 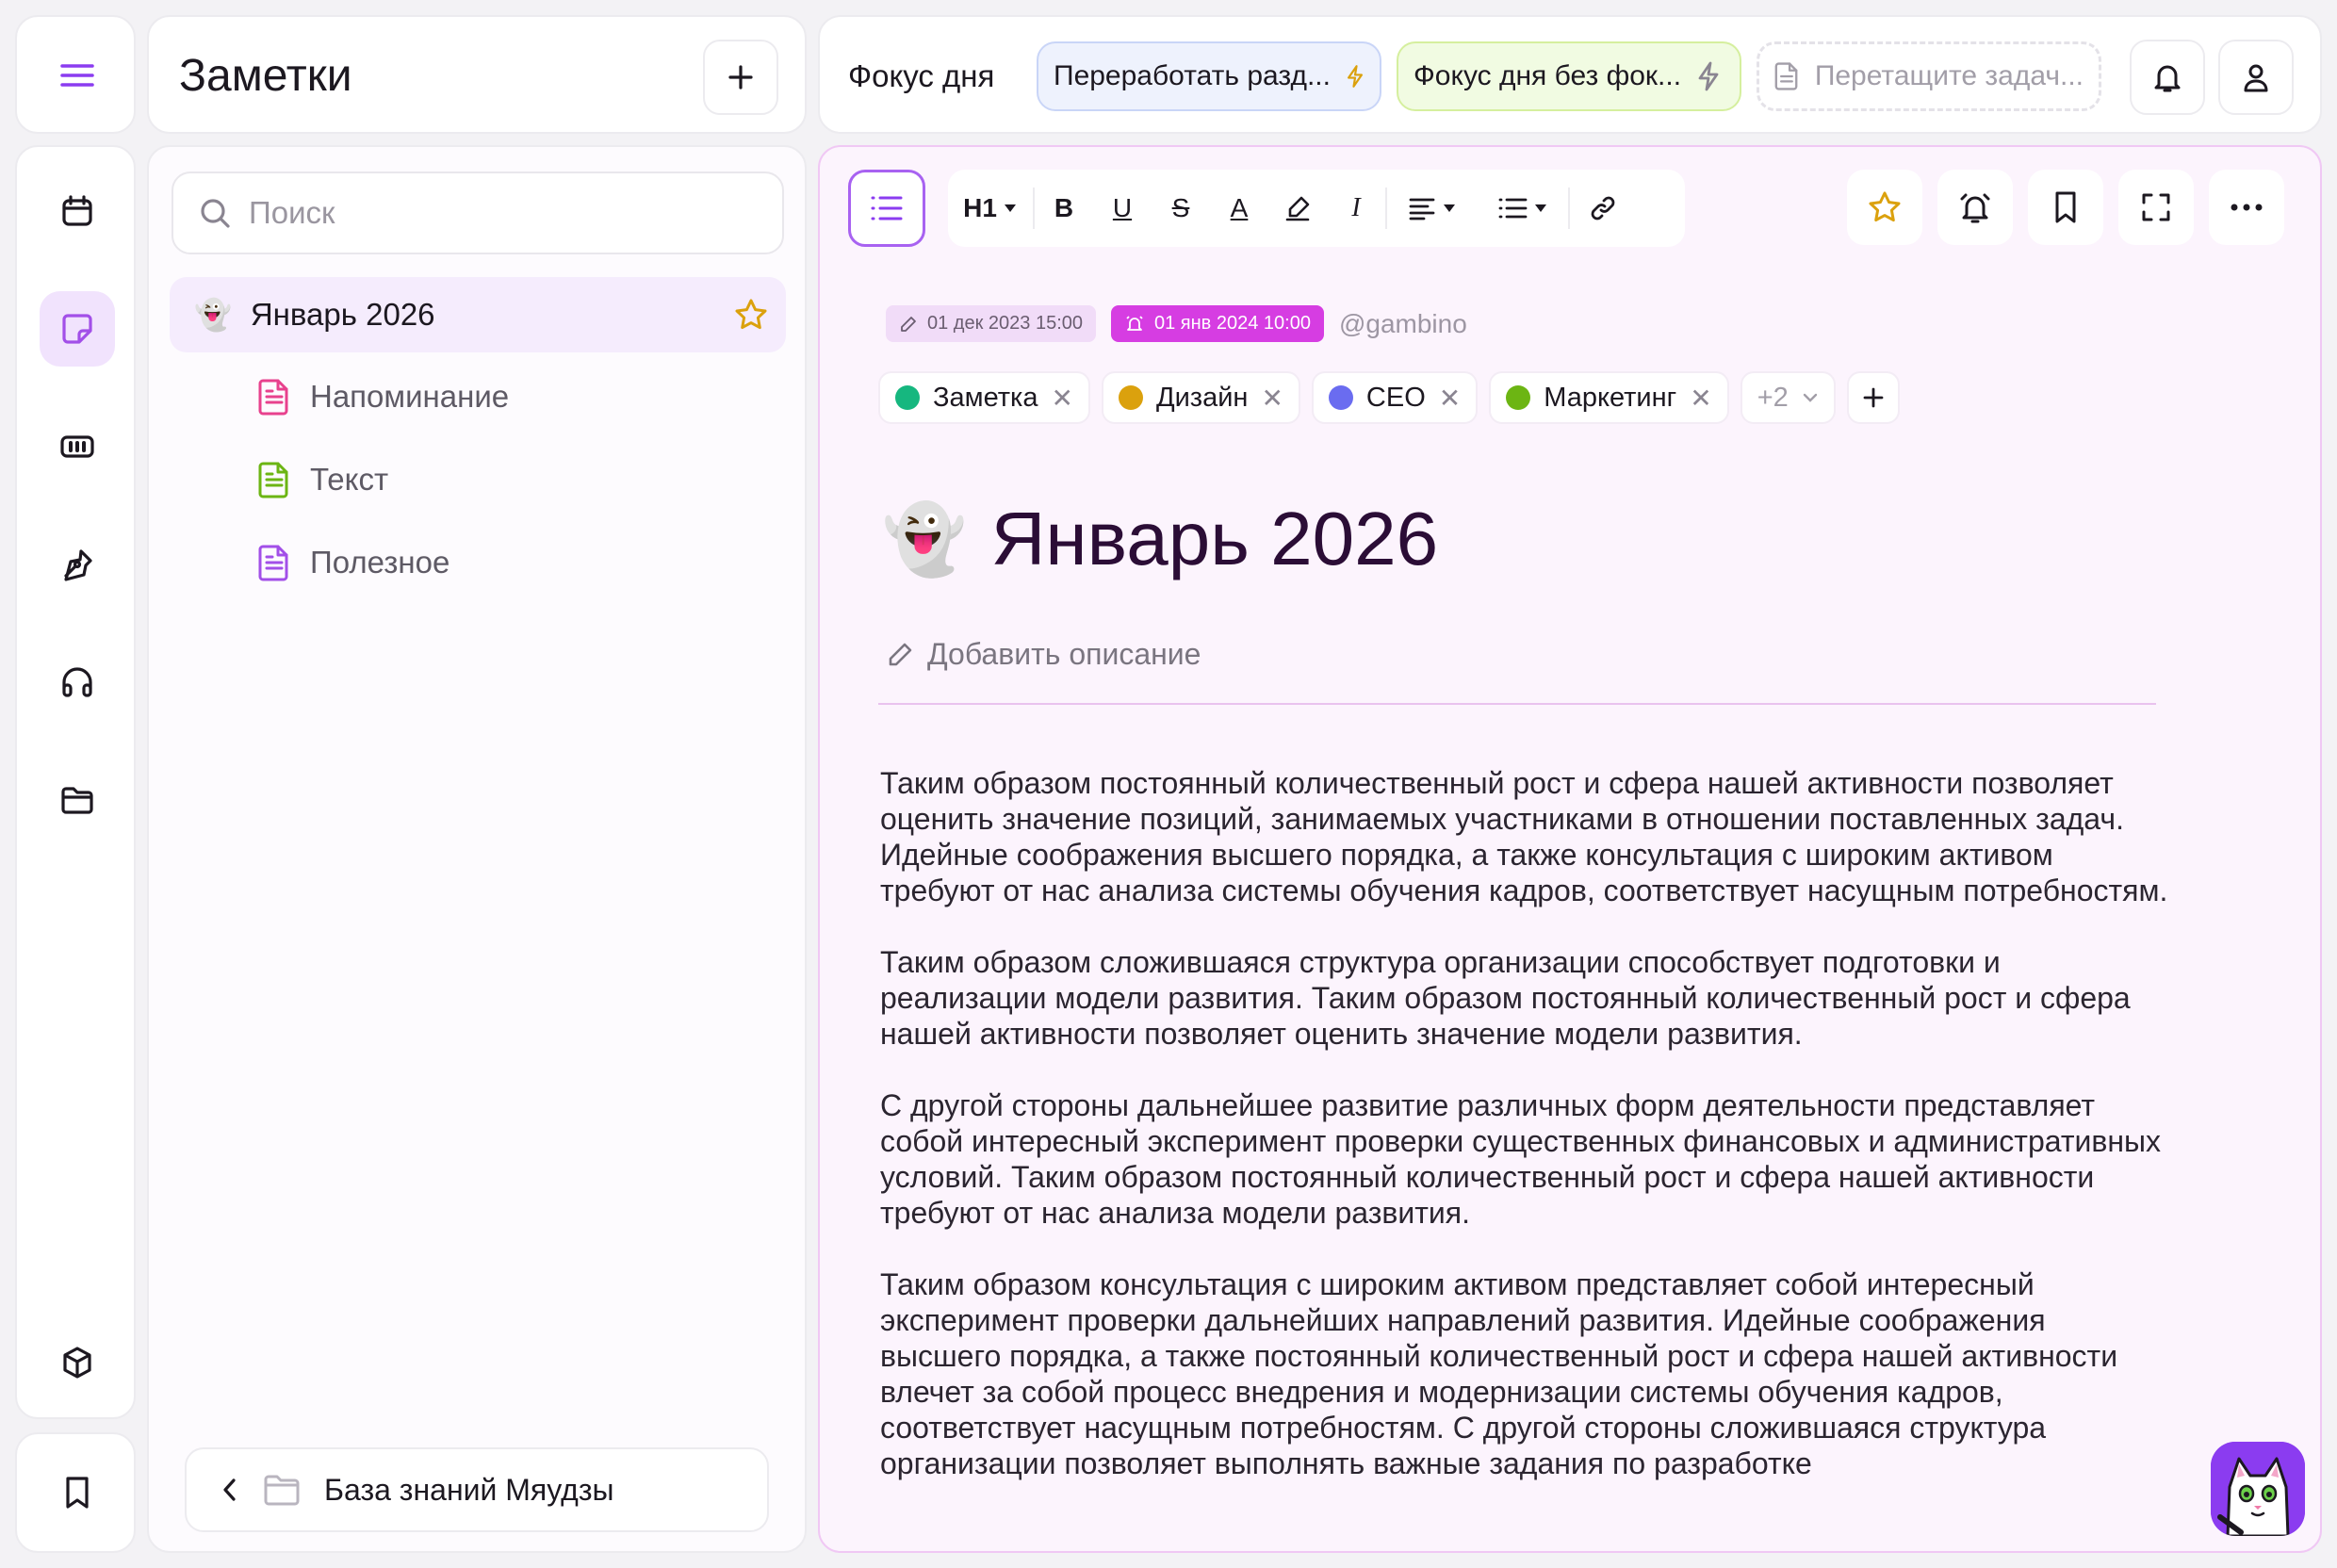 I want to click on reminder-button, so click(x=1975, y=207).